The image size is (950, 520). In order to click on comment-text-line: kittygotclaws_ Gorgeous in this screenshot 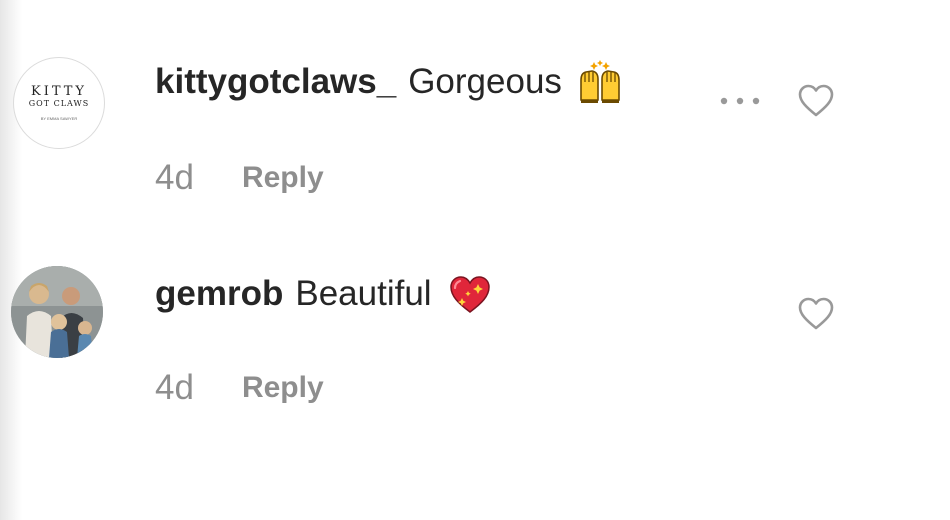, I will do `click(388, 82)`.